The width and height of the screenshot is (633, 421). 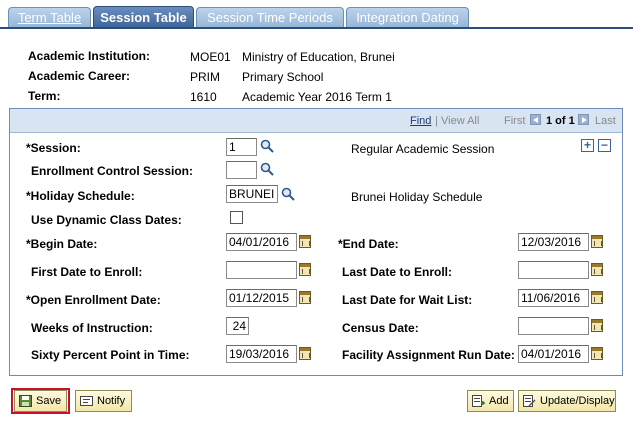 I want to click on end-date-label: *End Date:, so click(x=368, y=244).